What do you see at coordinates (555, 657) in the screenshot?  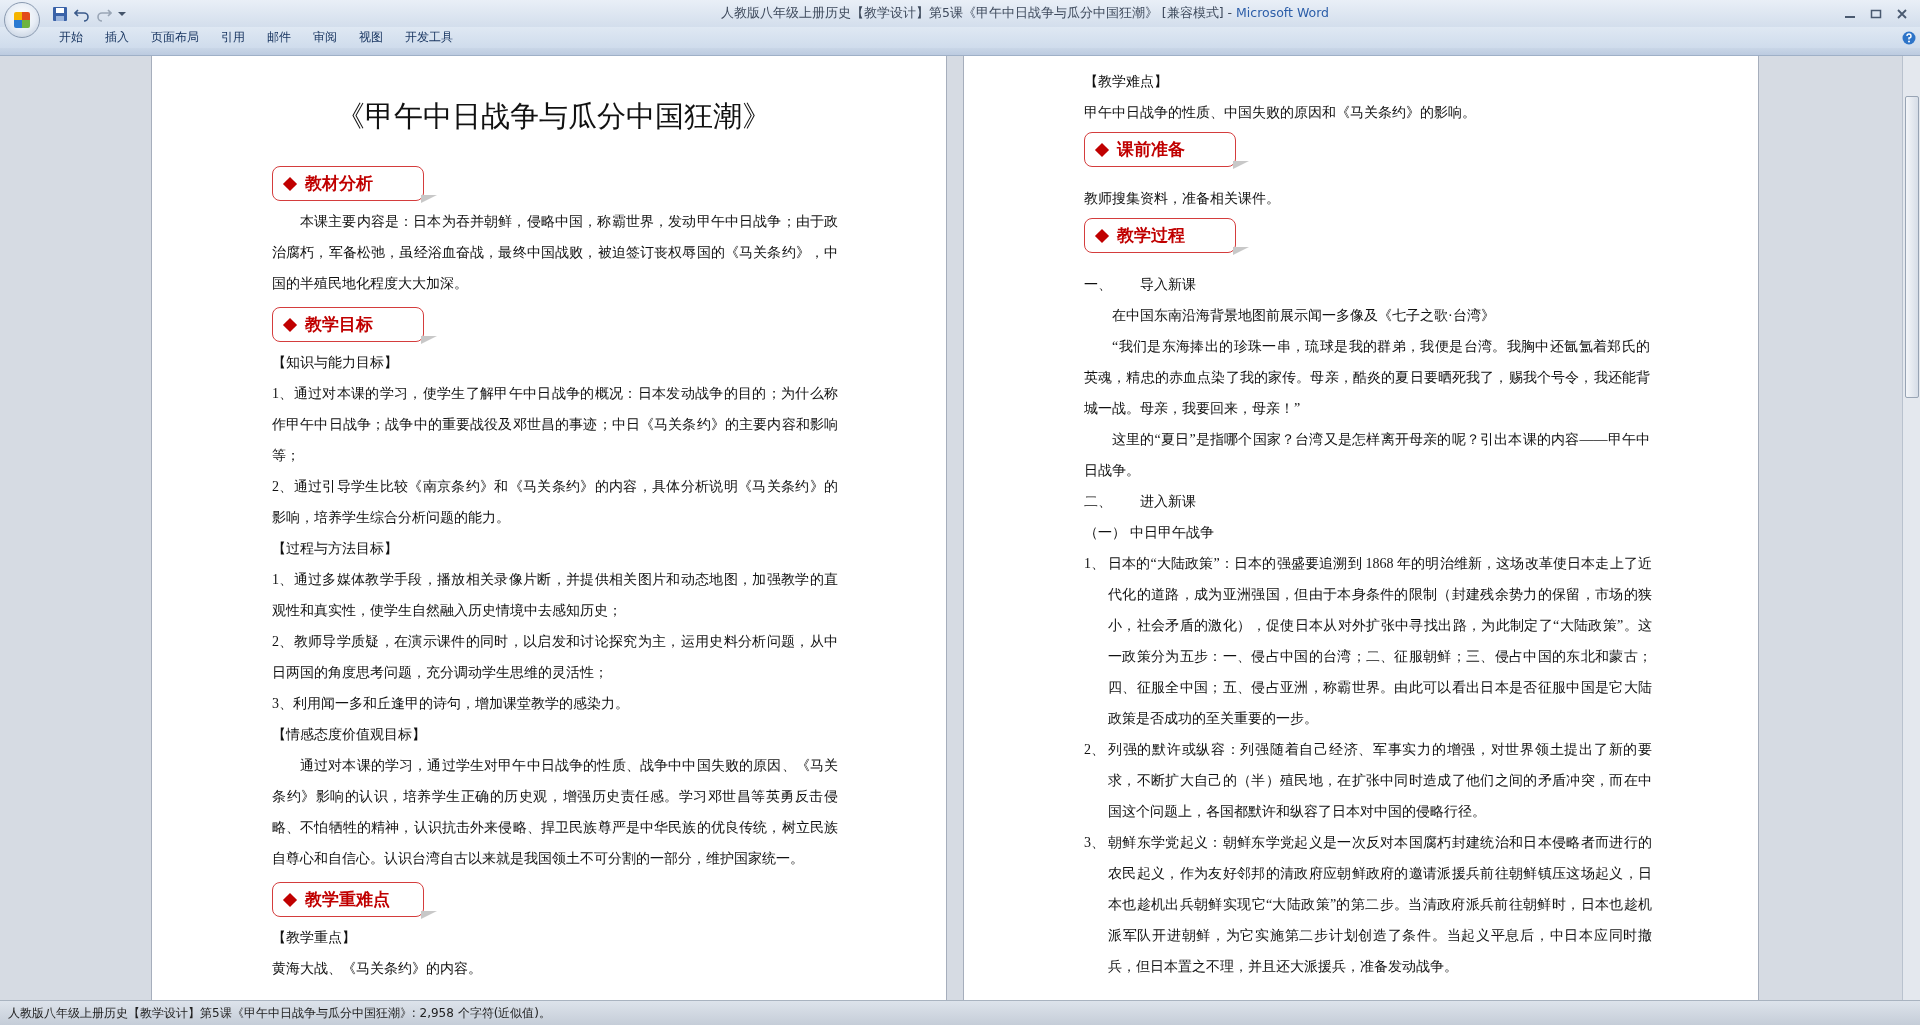 I see `paragraph: 2、教师导学质疑，在演示课件的同时，以启发和讨论探究为主，运用史料分析问题，从中日两国的角度思考问题，充分调动学生思维的灵活性；` at bounding box center [555, 657].